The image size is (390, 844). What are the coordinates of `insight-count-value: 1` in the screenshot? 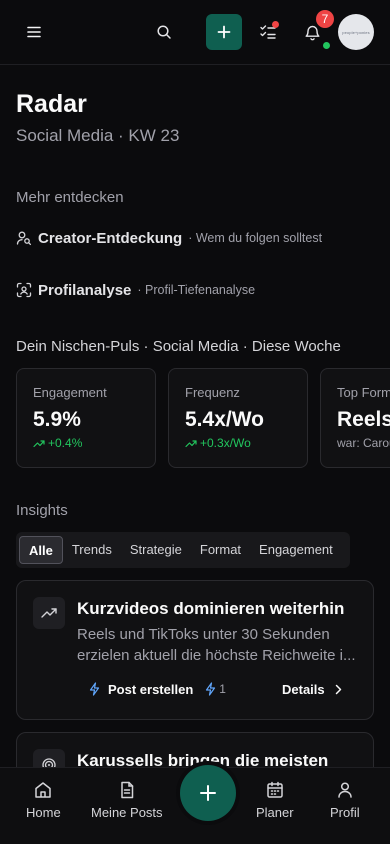 It's located at (222, 689).